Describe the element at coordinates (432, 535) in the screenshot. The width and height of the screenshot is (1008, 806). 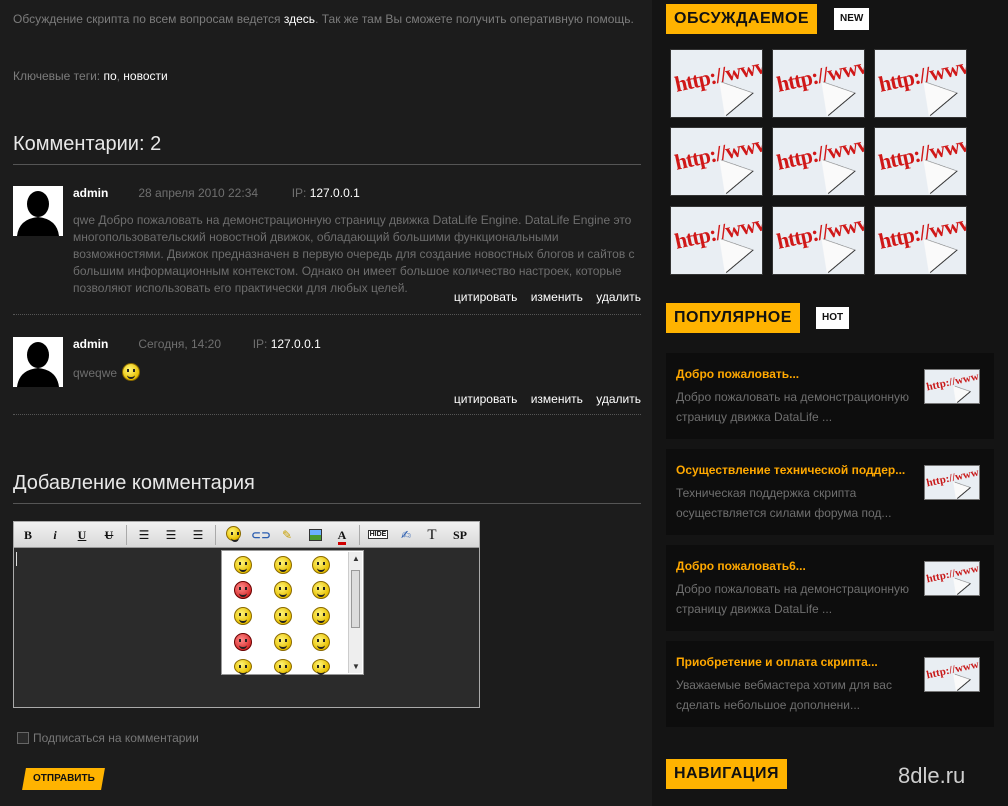
I see `font-button: T` at that location.